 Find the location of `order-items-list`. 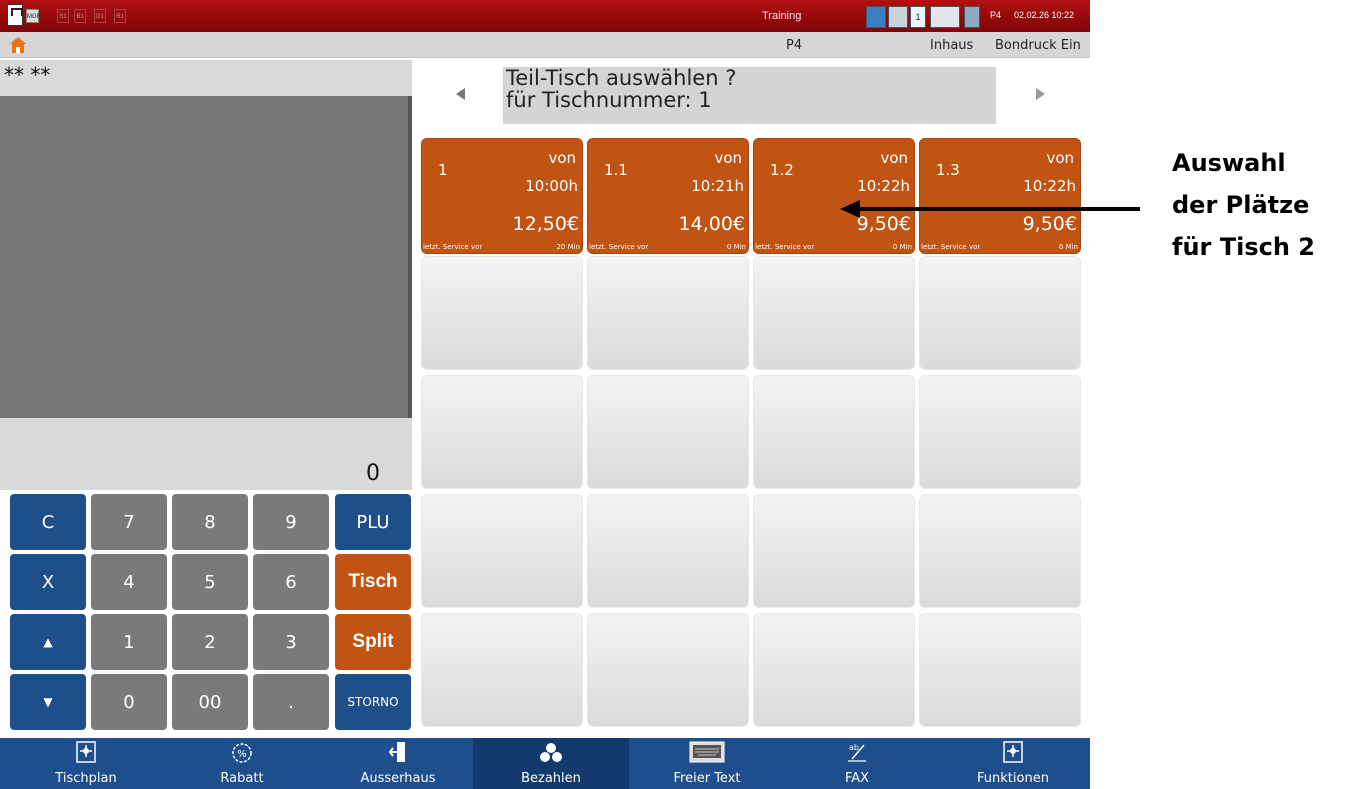

order-items-list is located at coordinates (206, 257).